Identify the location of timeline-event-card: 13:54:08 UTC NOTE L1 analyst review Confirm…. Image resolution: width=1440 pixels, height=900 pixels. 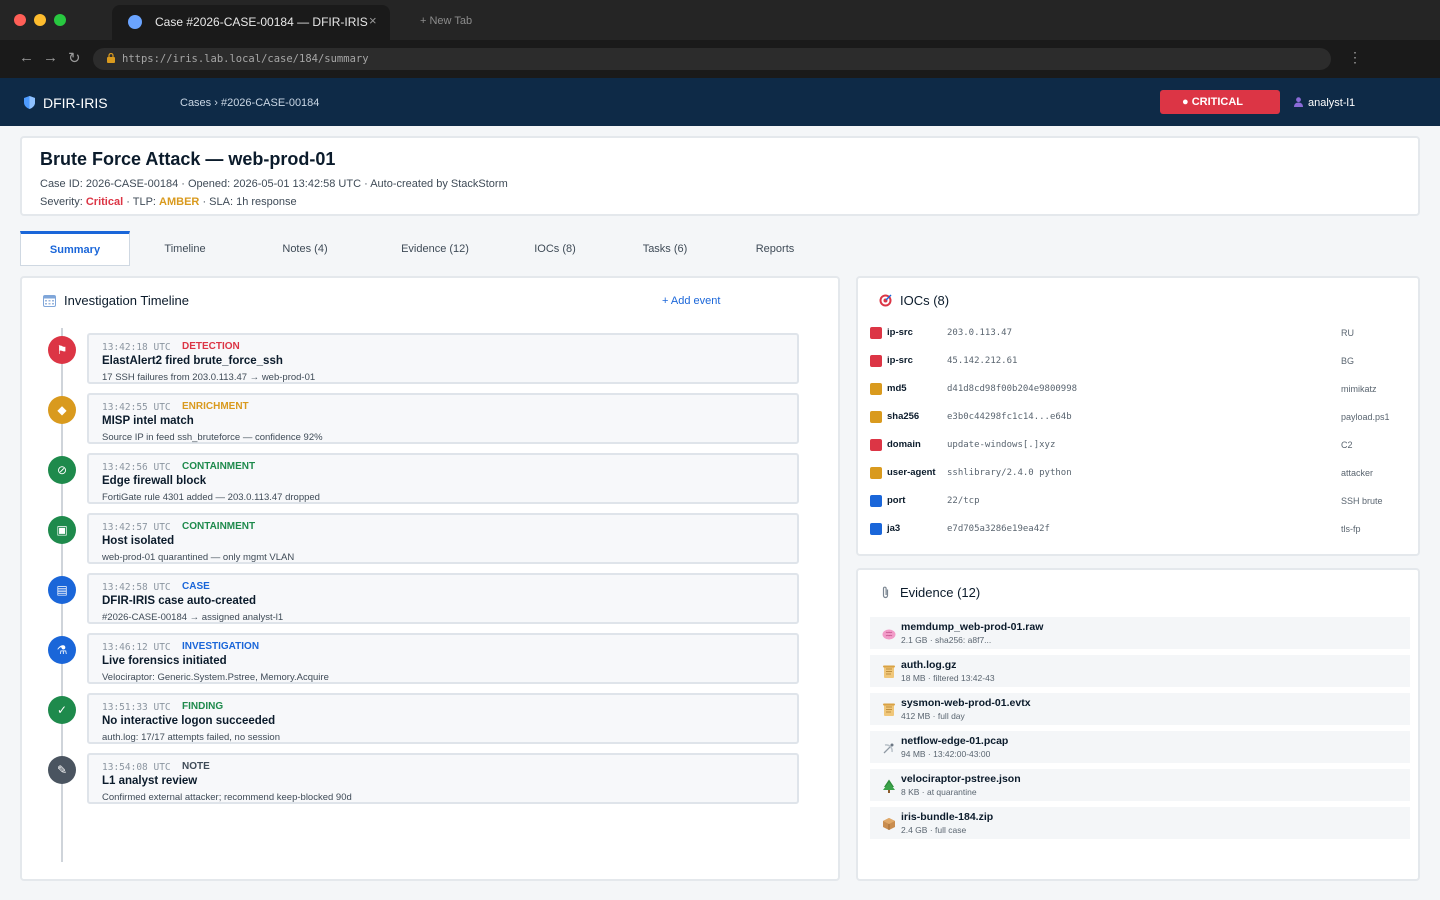
(443, 778).